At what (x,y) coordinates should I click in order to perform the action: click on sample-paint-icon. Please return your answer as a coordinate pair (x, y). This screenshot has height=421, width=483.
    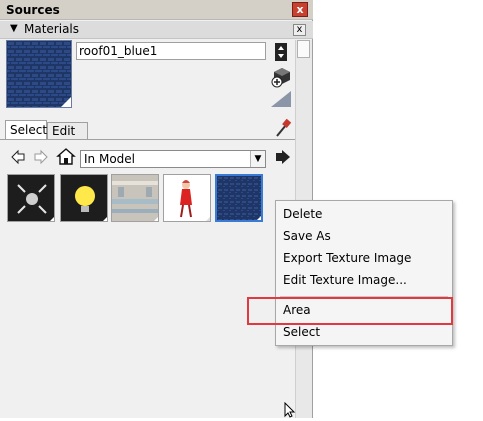
    Looking at the image, I should click on (283, 128).